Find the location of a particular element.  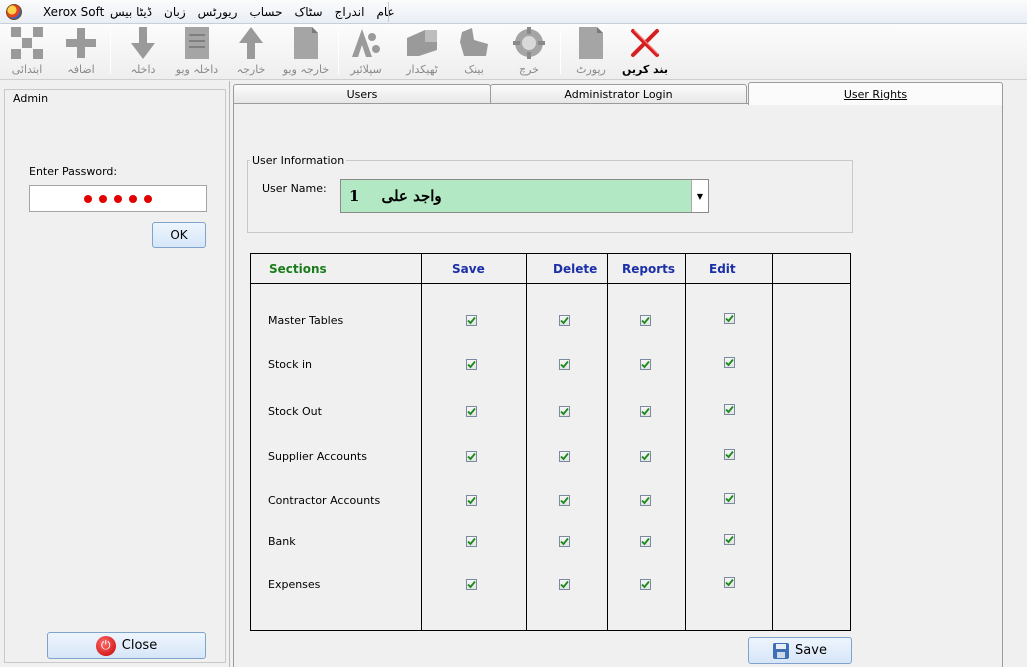

header-save: Save is located at coordinates (468, 269).